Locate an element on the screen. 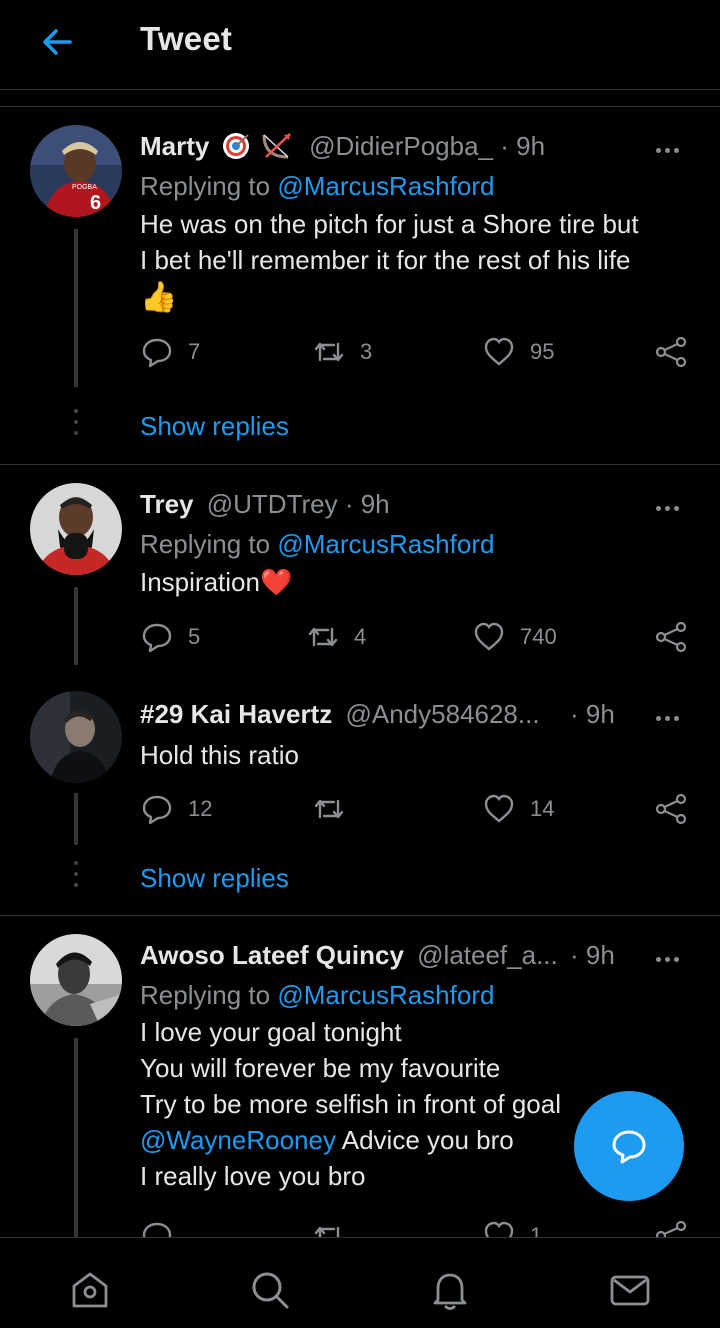 The width and height of the screenshot is (720, 1328). top-bar: Tweet is located at coordinates (360, 45).